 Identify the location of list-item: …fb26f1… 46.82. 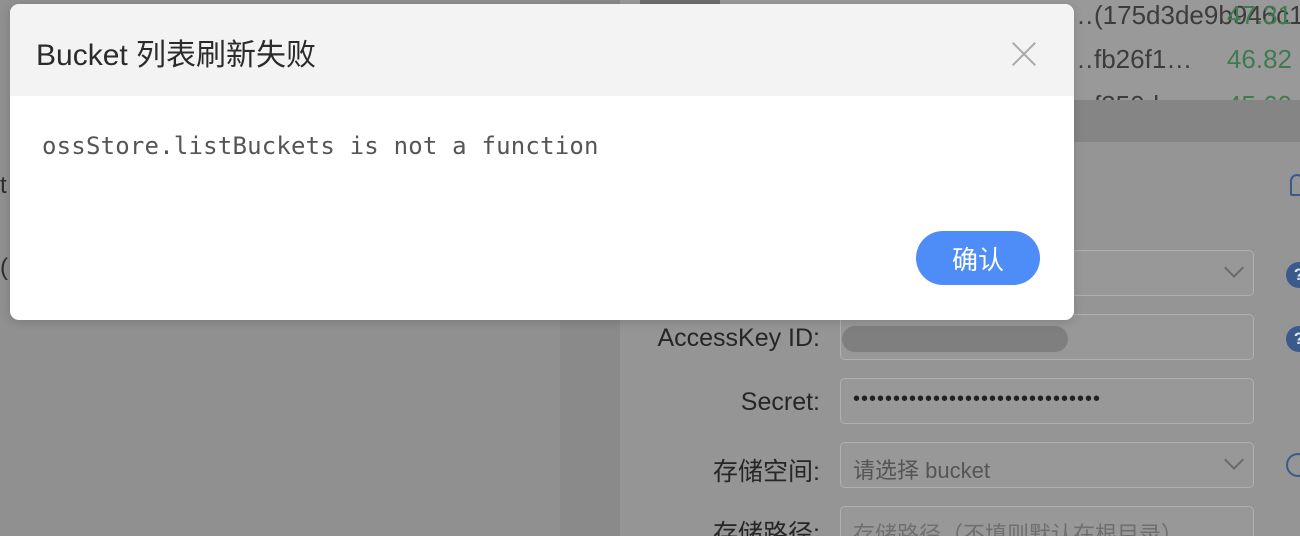
(1180, 64).